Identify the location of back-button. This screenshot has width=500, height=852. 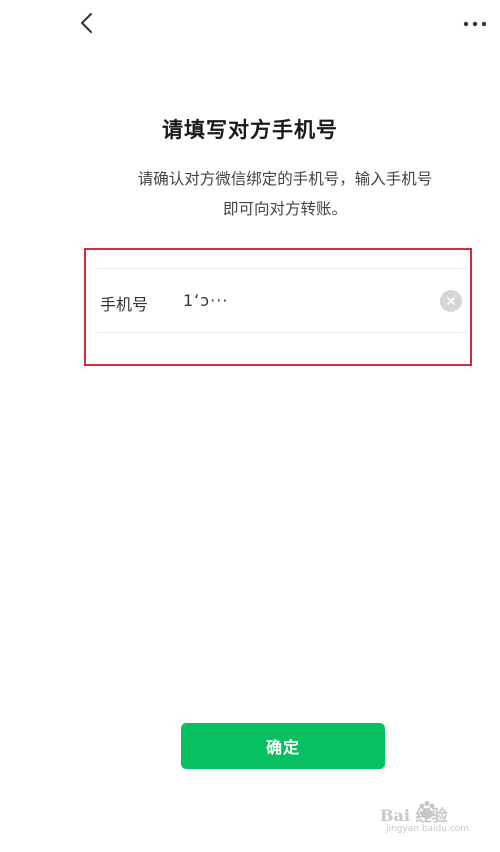
(87, 23).